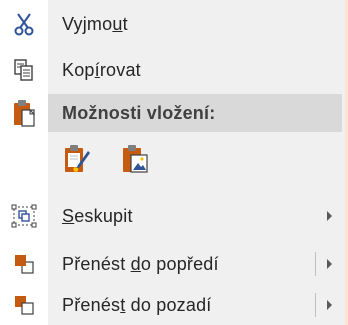 The height and width of the screenshot is (325, 348). I want to click on paste-keep-formatting-button, so click(77, 161).